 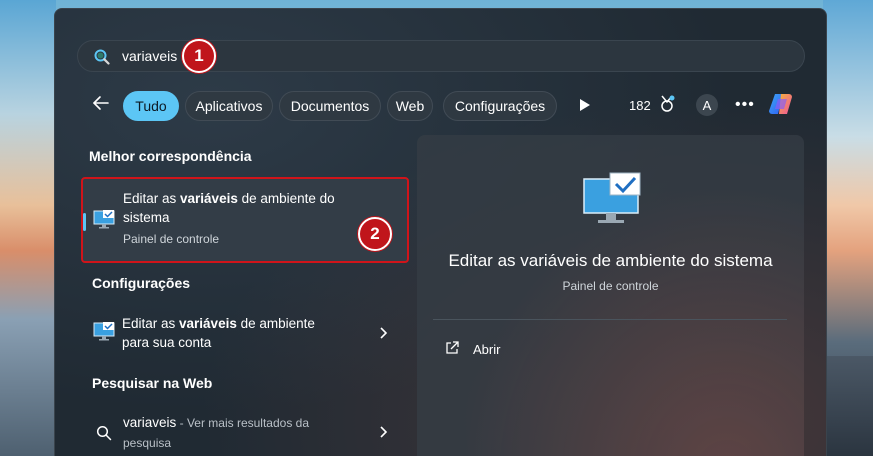 What do you see at coordinates (707, 105) in the screenshot?
I see `account-avatar: A` at bounding box center [707, 105].